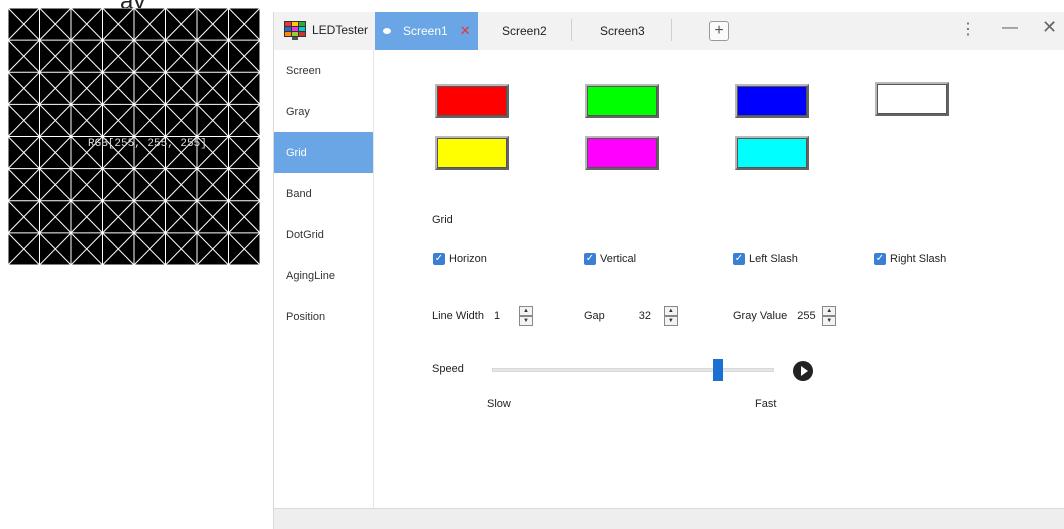 The image size is (1064, 529). I want to click on checkbox-left-slash: ✓ Left Slash, so click(765, 259).